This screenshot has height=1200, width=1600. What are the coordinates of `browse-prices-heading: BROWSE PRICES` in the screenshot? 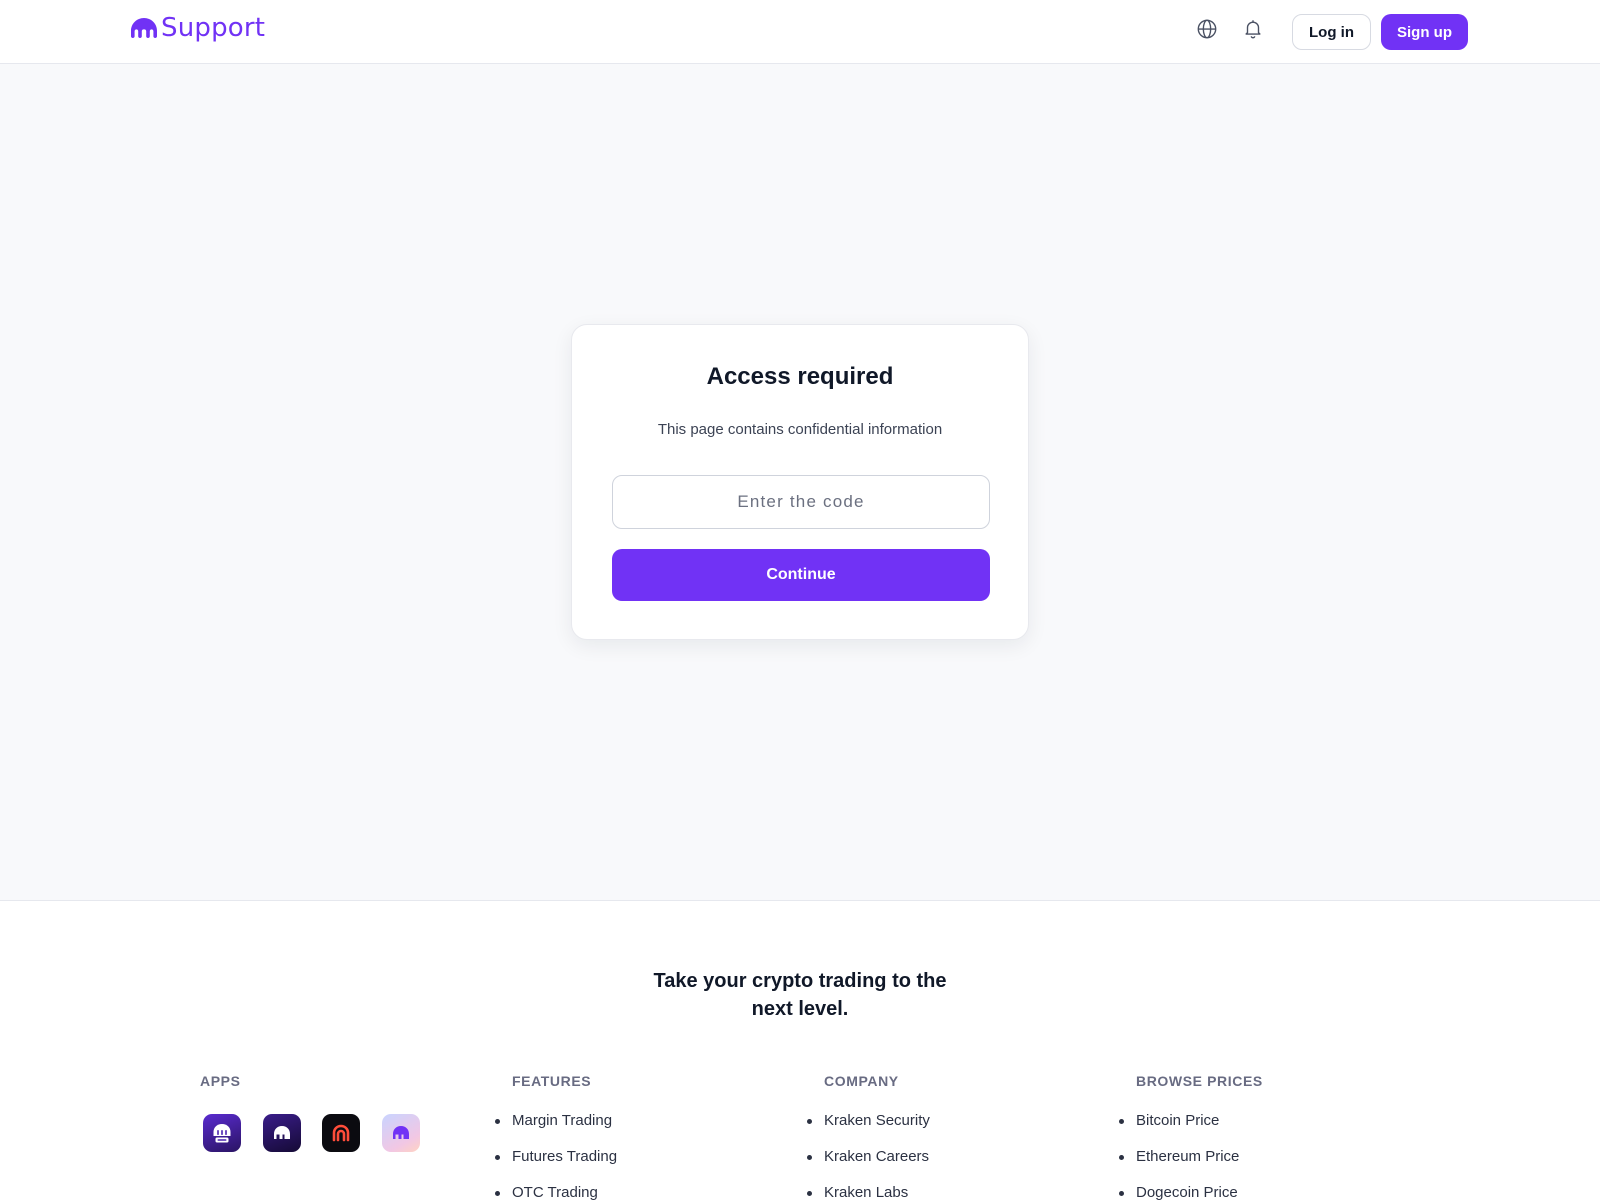 It's located at (1199, 1081).